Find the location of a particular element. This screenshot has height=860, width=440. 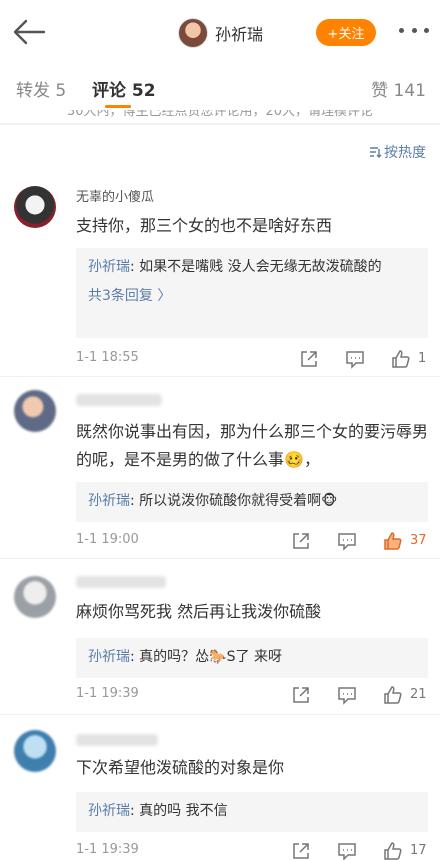

sort-label: 按热度 is located at coordinates (405, 153).